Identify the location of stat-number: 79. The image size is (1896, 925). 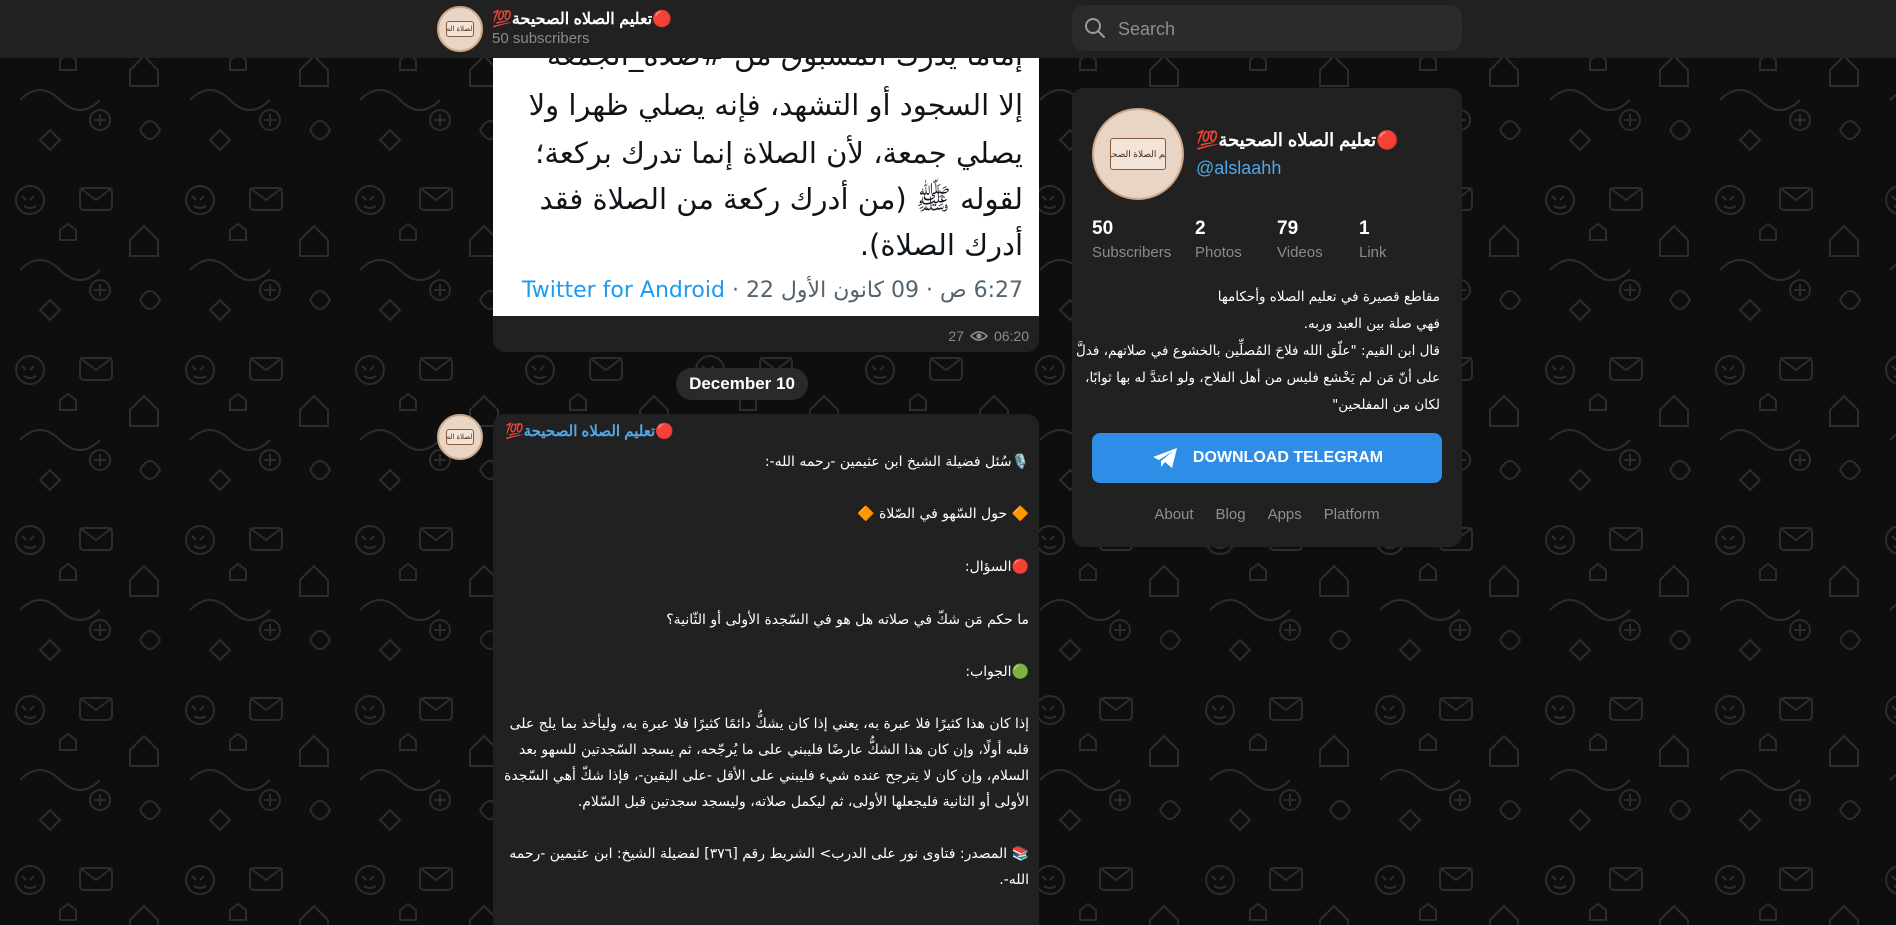
(1288, 228).